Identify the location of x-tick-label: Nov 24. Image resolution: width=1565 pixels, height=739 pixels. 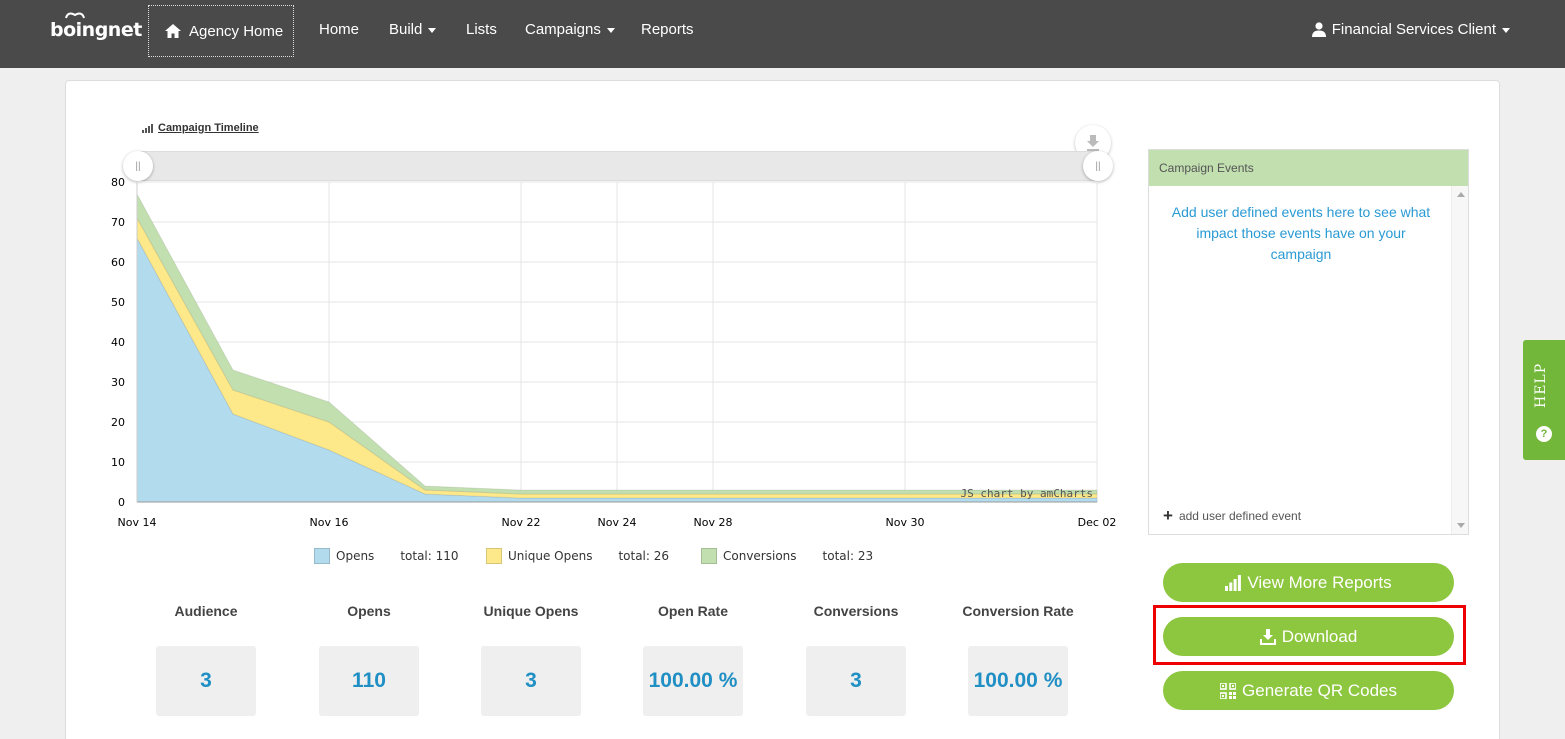
(617, 522).